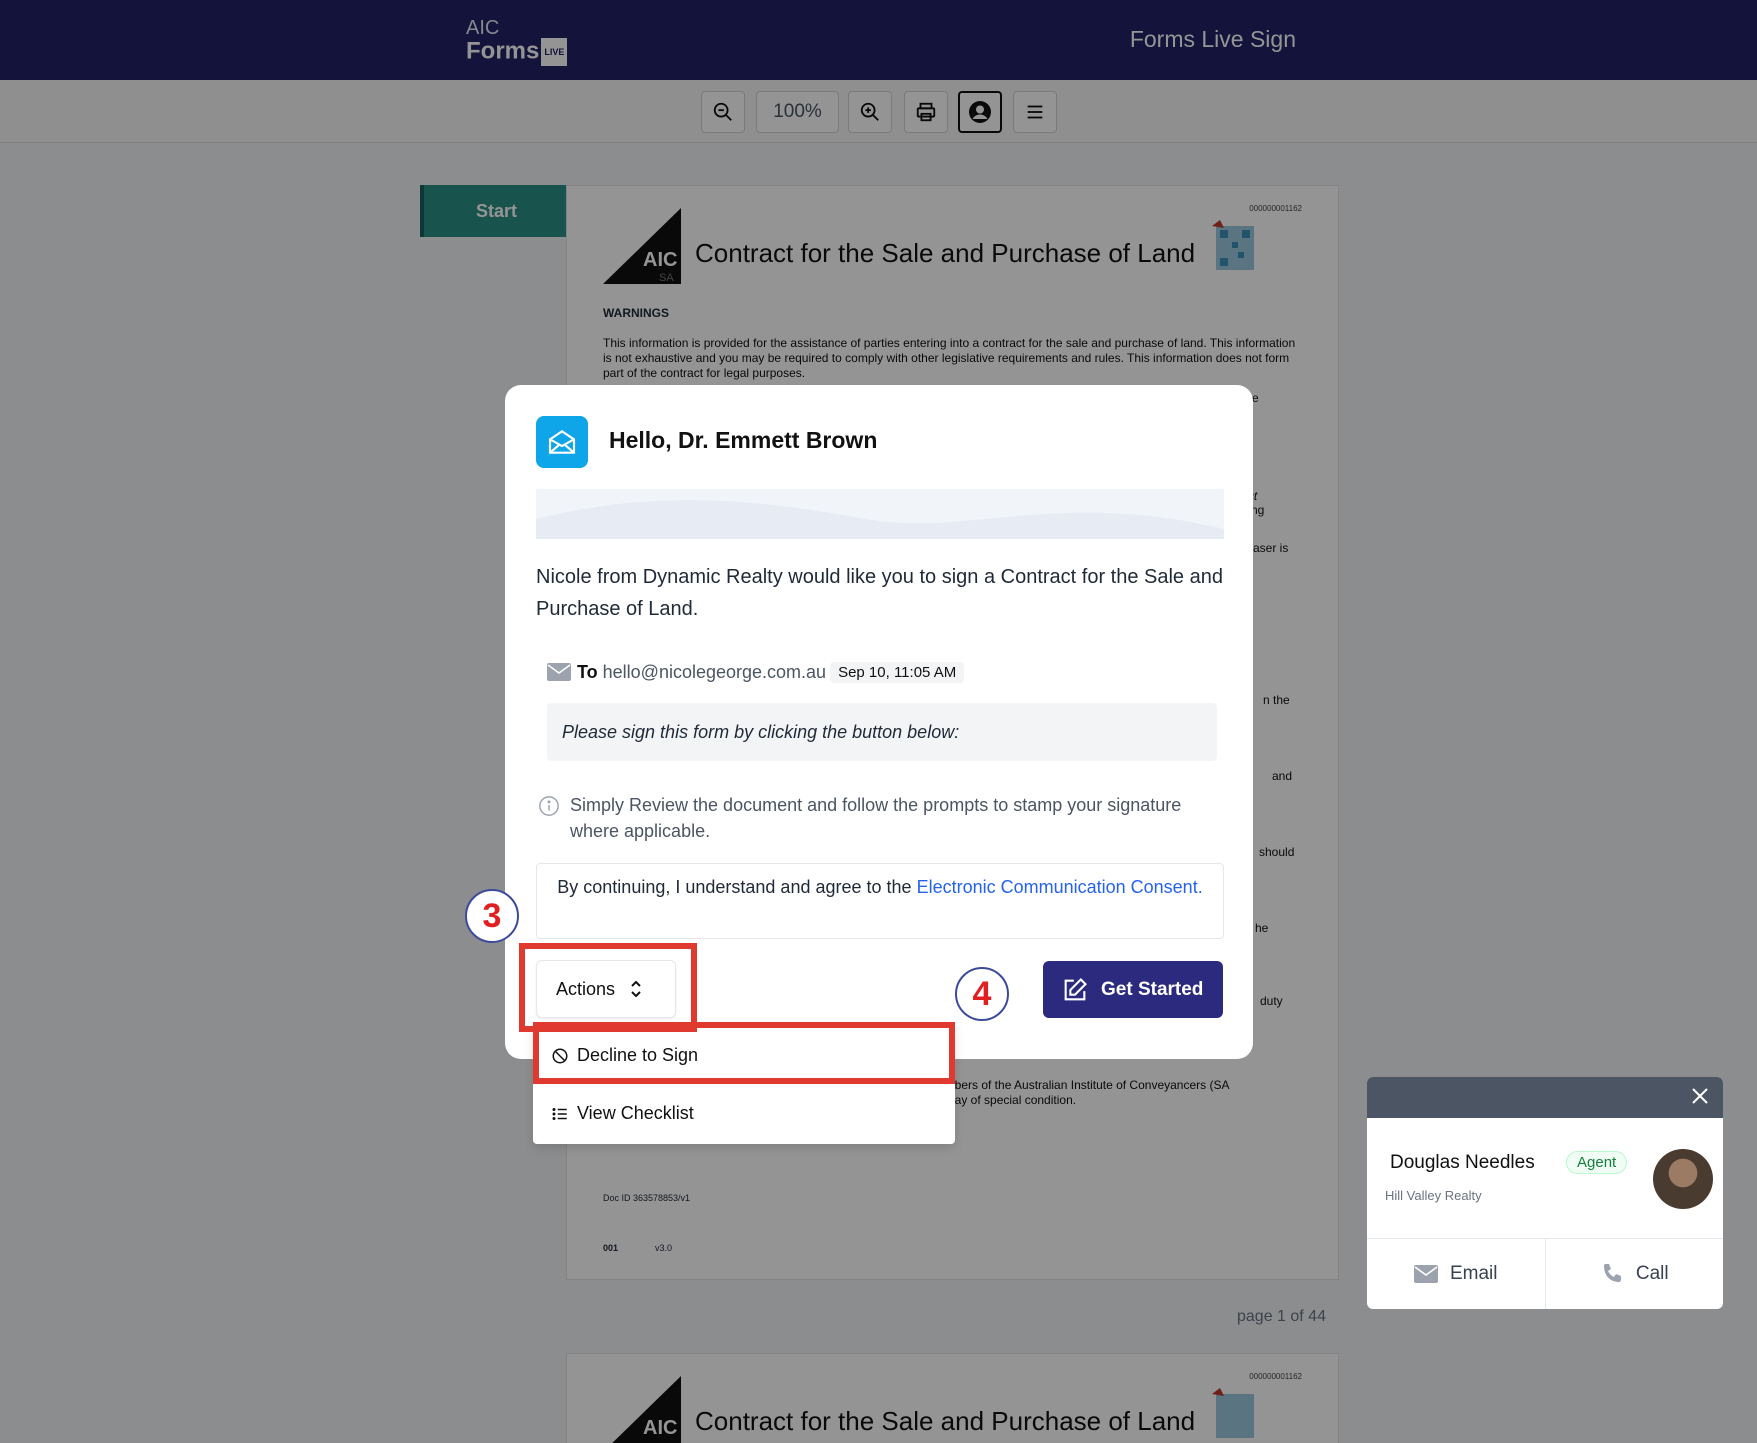 Image resolution: width=1757 pixels, height=1443 pixels. Describe the element at coordinates (635, 1113) in the screenshot. I see `checklist-label: View Checklist` at that location.